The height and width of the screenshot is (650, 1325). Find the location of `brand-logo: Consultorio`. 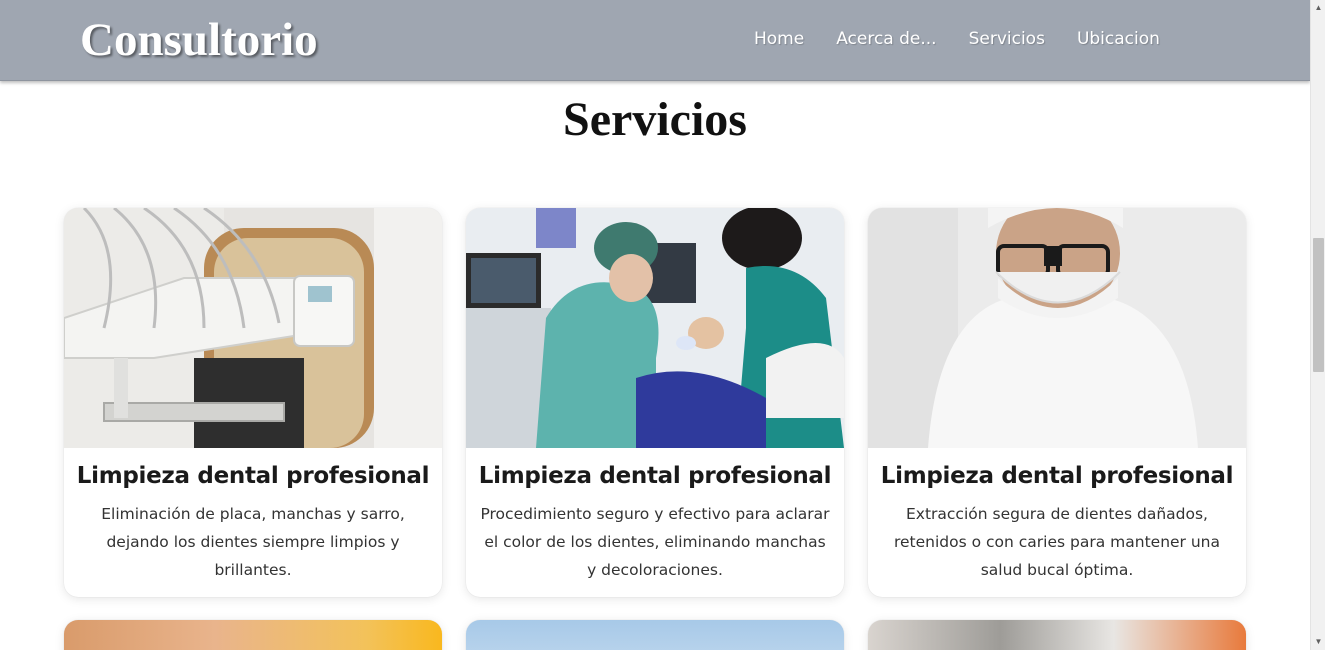

brand-logo: Consultorio is located at coordinates (199, 40).